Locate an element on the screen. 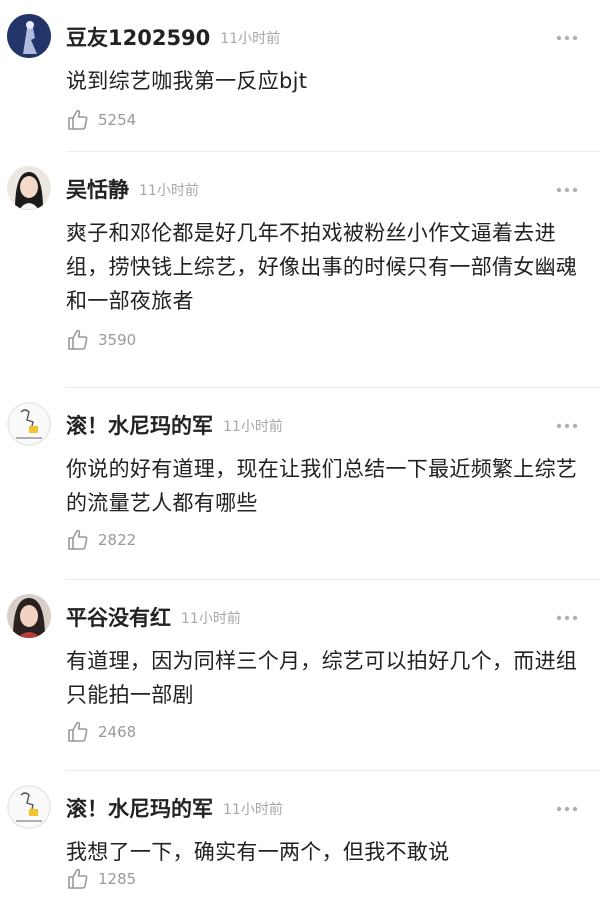 This screenshot has height=897, width=600. like-button: 5254 is located at coordinates (101, 120).